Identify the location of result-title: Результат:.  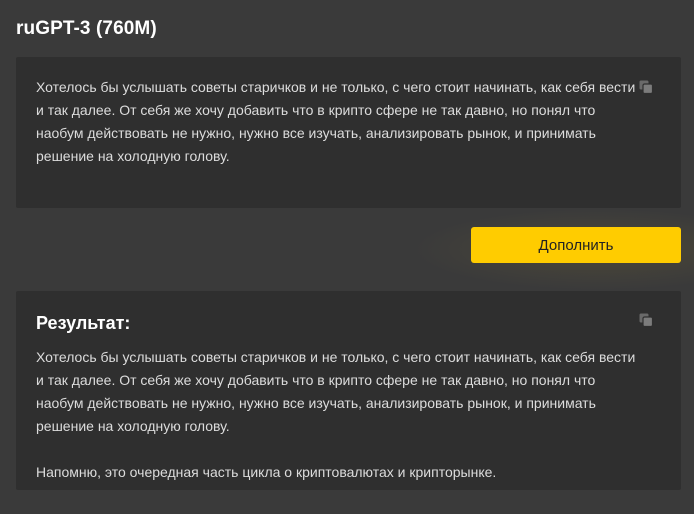
(83, 323).